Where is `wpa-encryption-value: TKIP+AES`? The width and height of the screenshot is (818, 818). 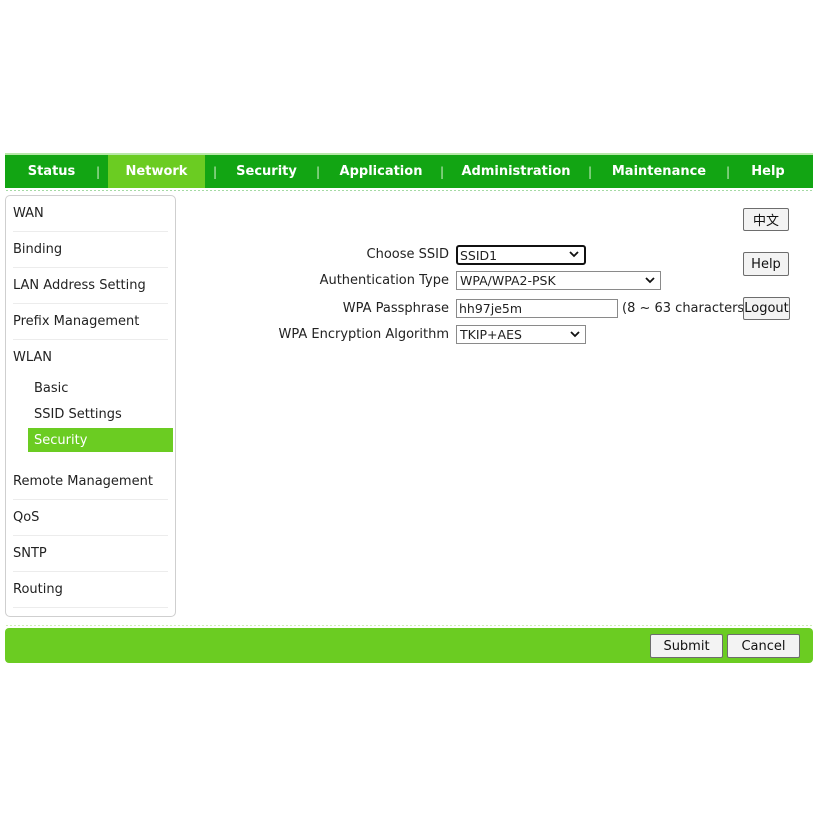
wpa-encryption-value: TKIP+AES is located at coordinates (491, 334).